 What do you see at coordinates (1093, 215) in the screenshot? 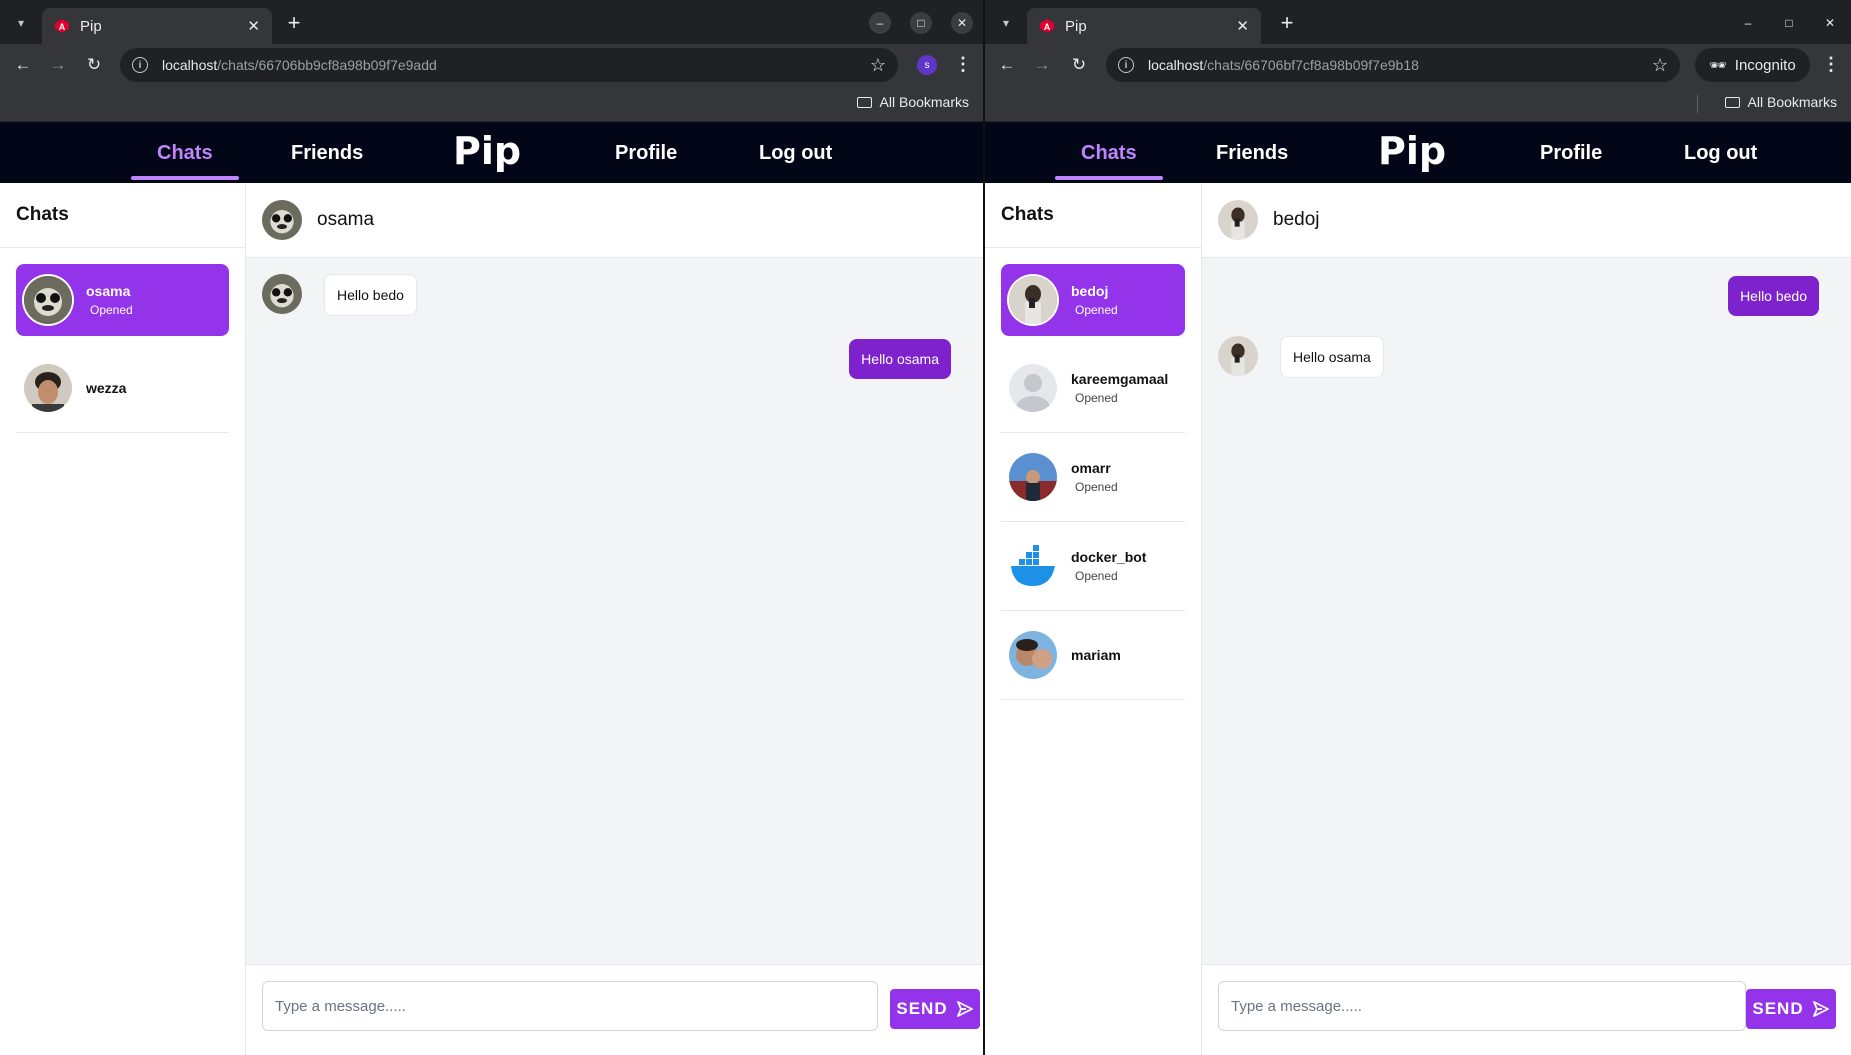
I see `sidebar-title: Chats` at bounding box center [1093, 215].